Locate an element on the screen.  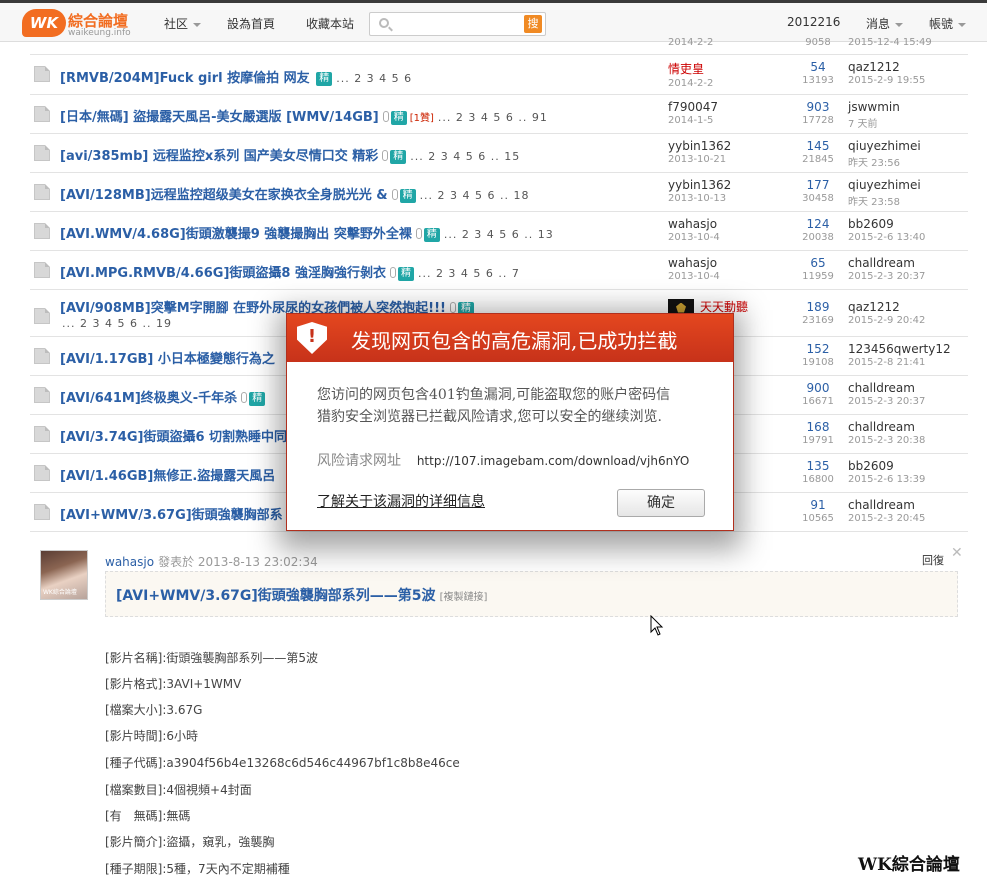
copy-link-button: [複製鏈接] is located at coordinates (464, 597).